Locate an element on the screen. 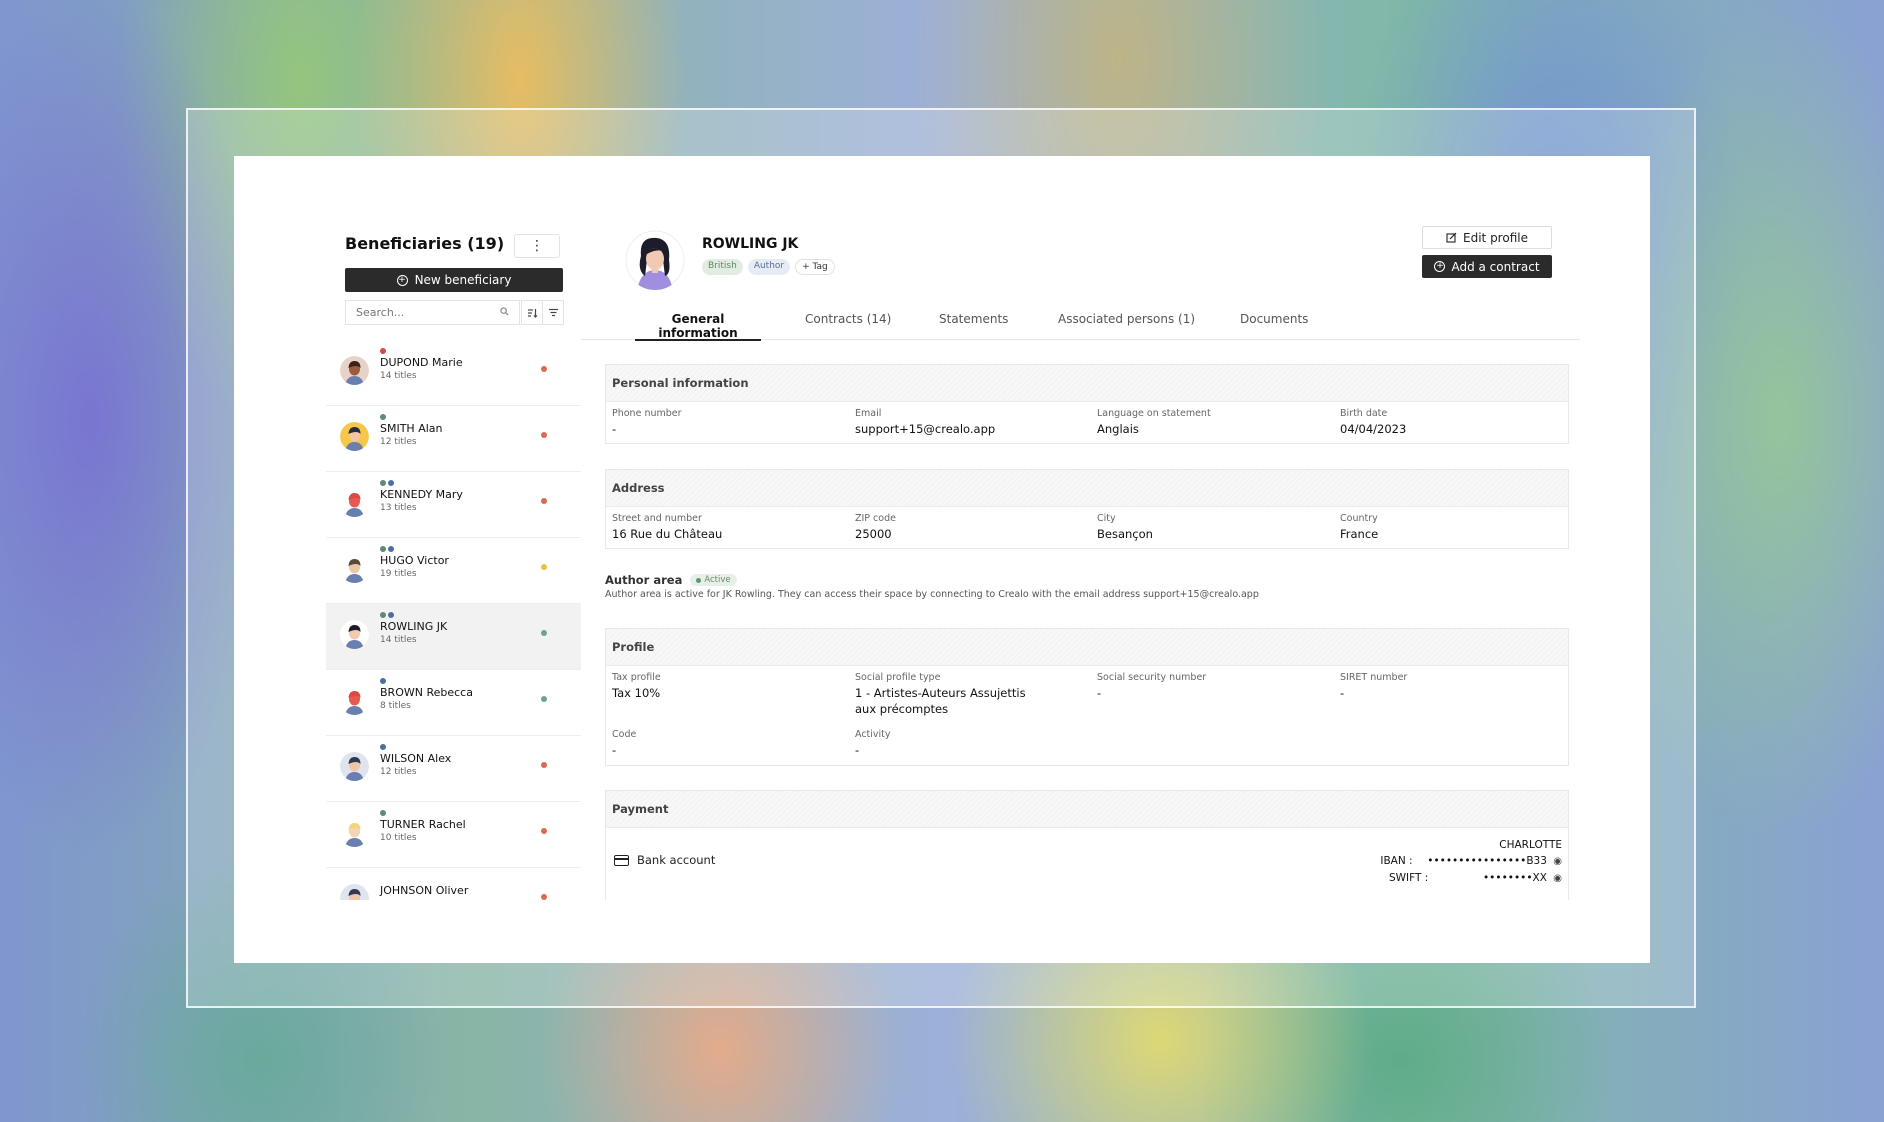 The height and width of the screenshot is (1122, 1884). field-label: City is located at coordinates (1106, 518).